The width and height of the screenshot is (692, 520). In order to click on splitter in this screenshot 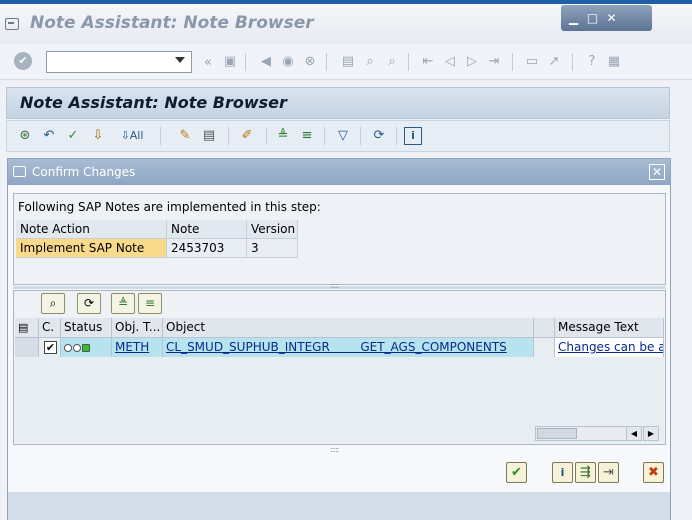, I will do `click(339, 287)`.